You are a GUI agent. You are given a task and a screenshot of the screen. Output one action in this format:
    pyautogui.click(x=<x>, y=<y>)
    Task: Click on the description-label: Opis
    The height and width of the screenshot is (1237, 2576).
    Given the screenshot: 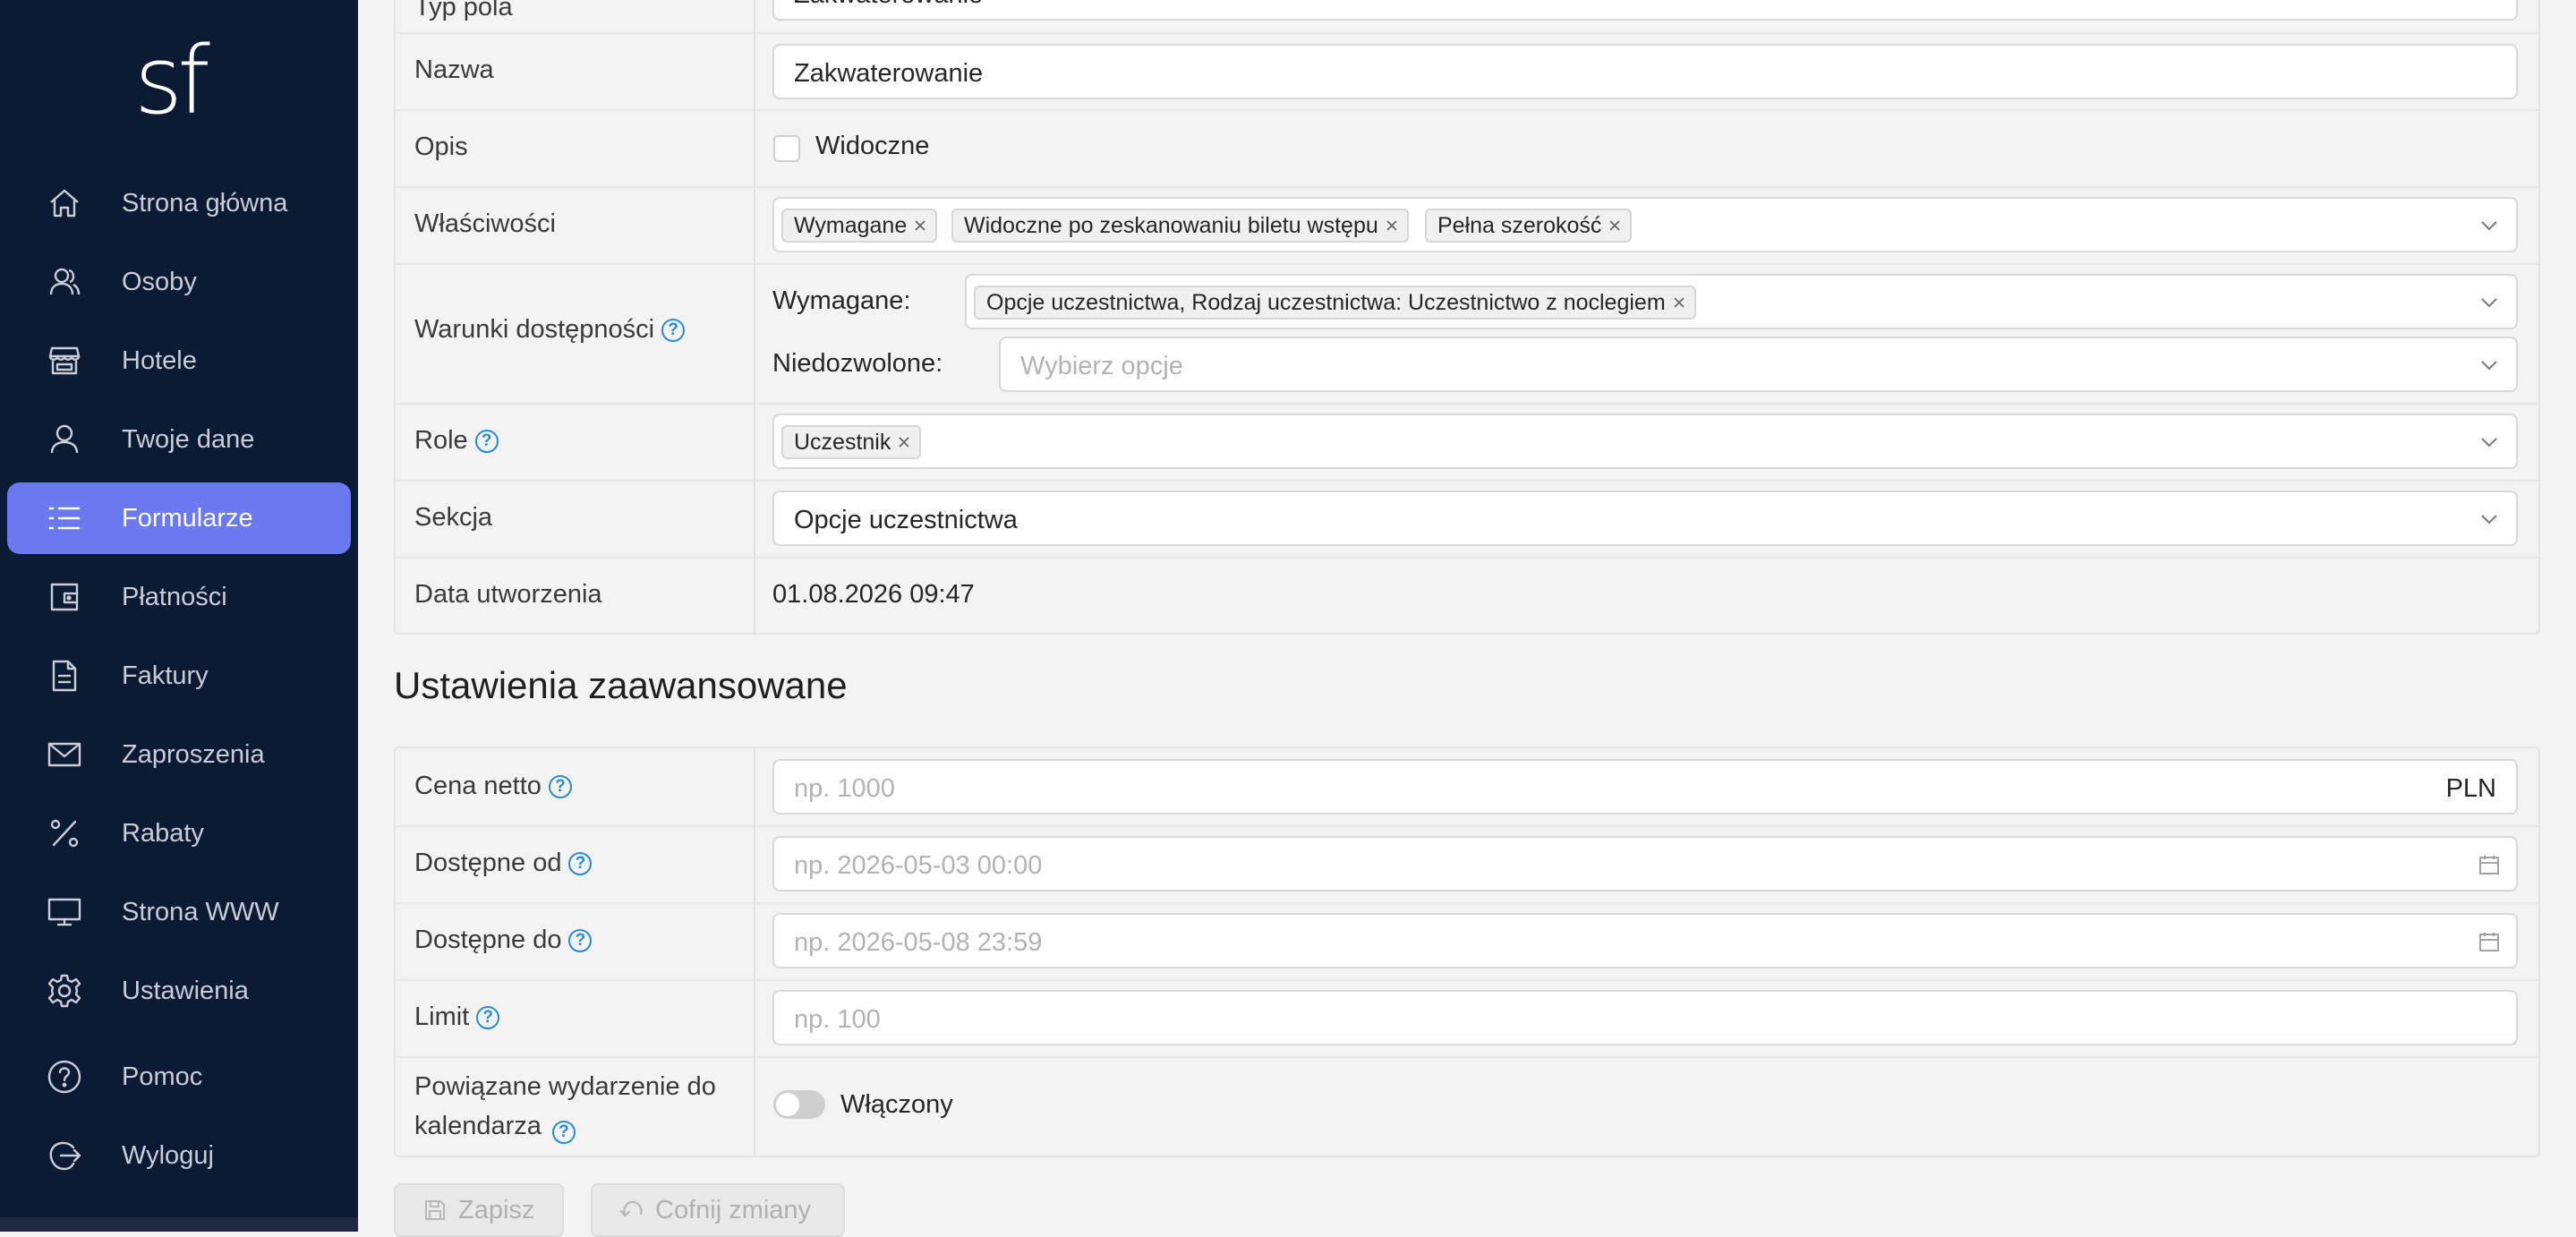 What is the action you would take?
    pyautogui.click(x=441, y=146)
    